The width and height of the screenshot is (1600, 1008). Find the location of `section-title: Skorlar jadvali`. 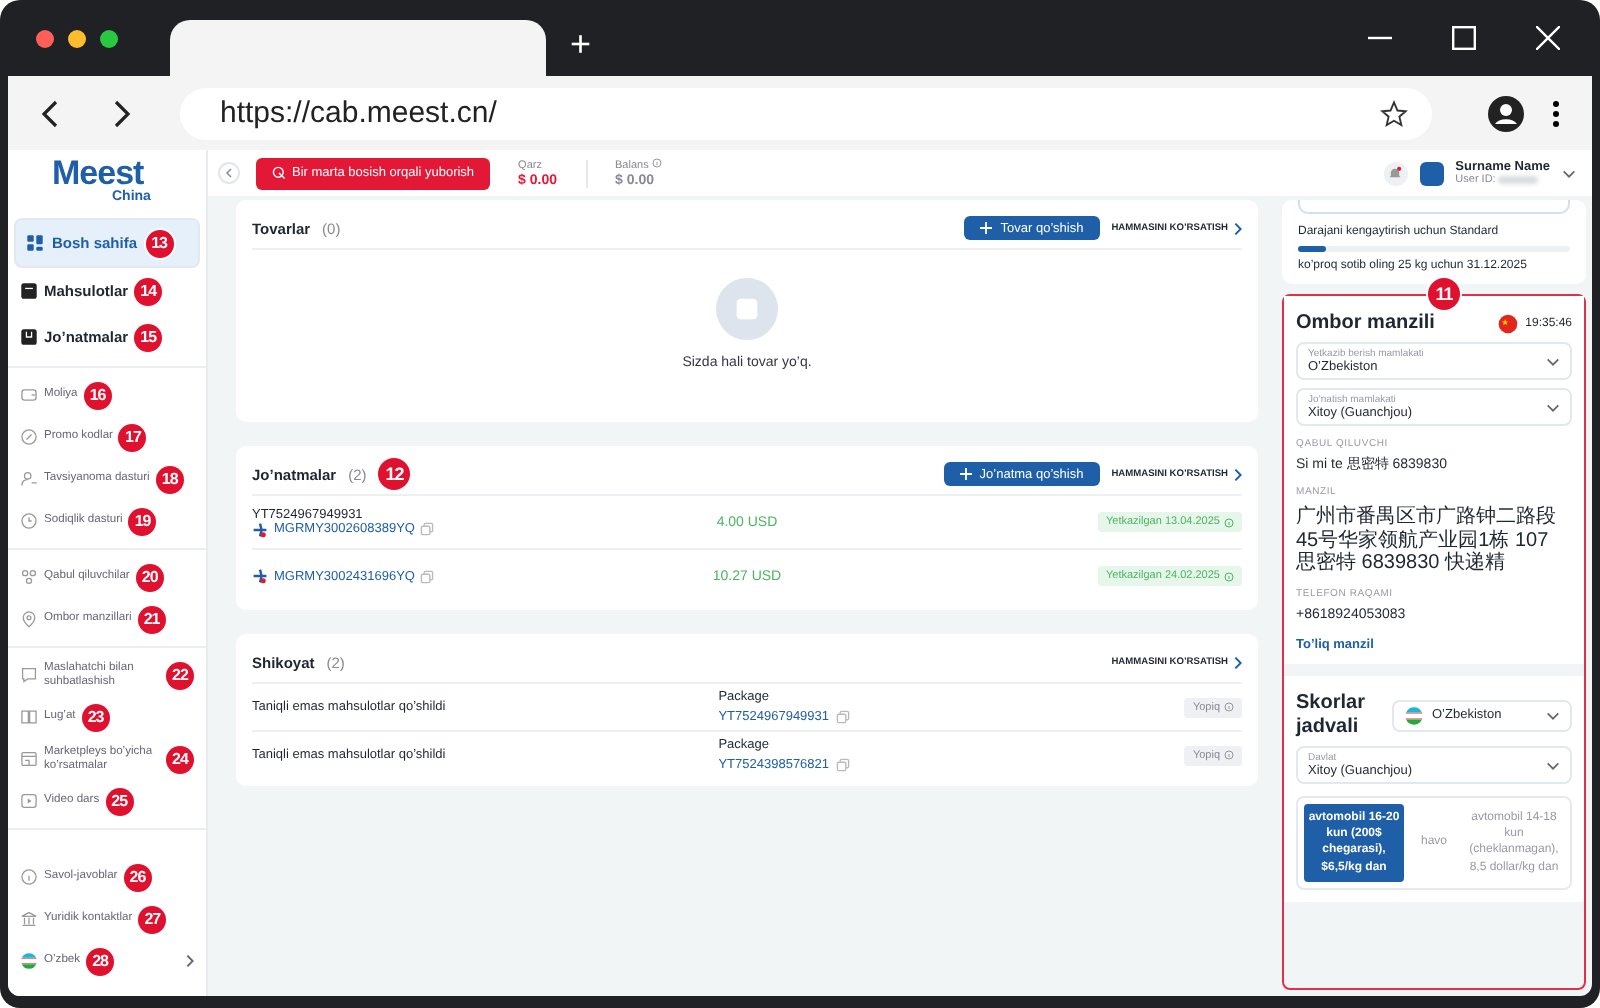

section-title: Skorlar jadvali is located at coordinates (1331, 715).